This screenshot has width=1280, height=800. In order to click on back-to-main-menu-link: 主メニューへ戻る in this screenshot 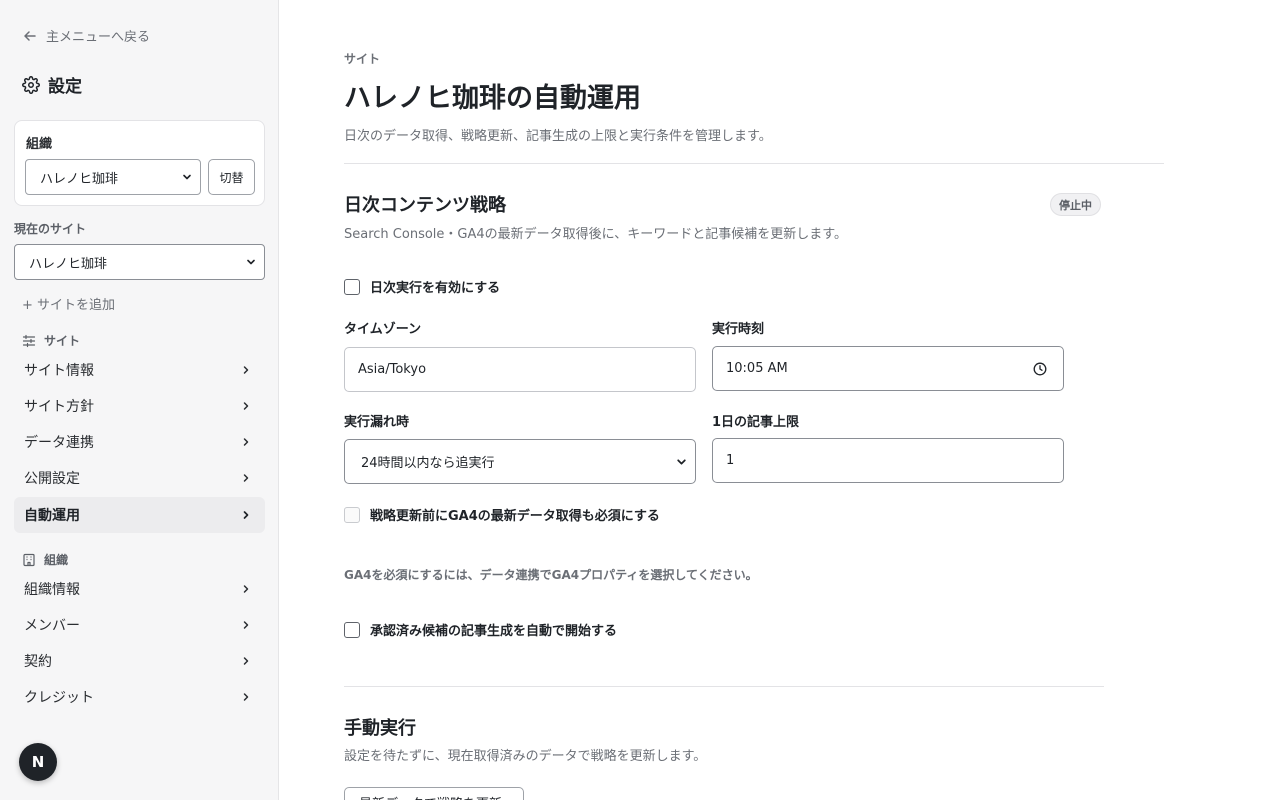, I will do `click(86, 35)`.